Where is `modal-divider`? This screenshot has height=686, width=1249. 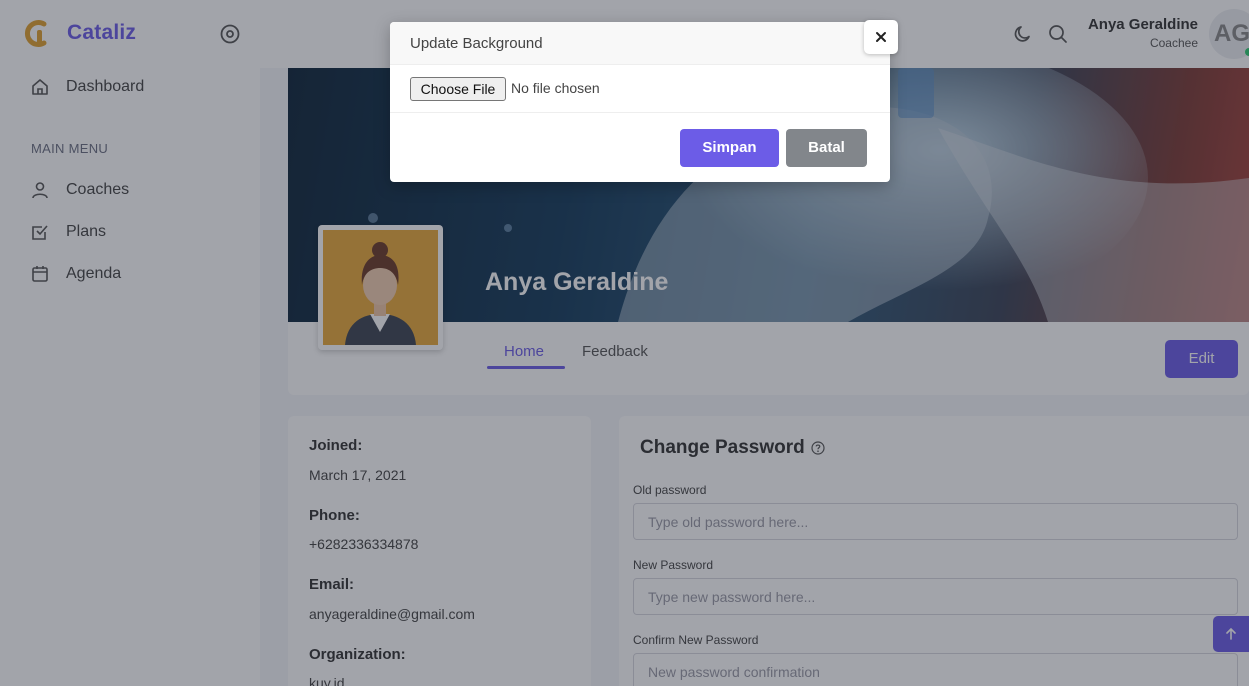 modal-divider is located at coordinates (640, 112).